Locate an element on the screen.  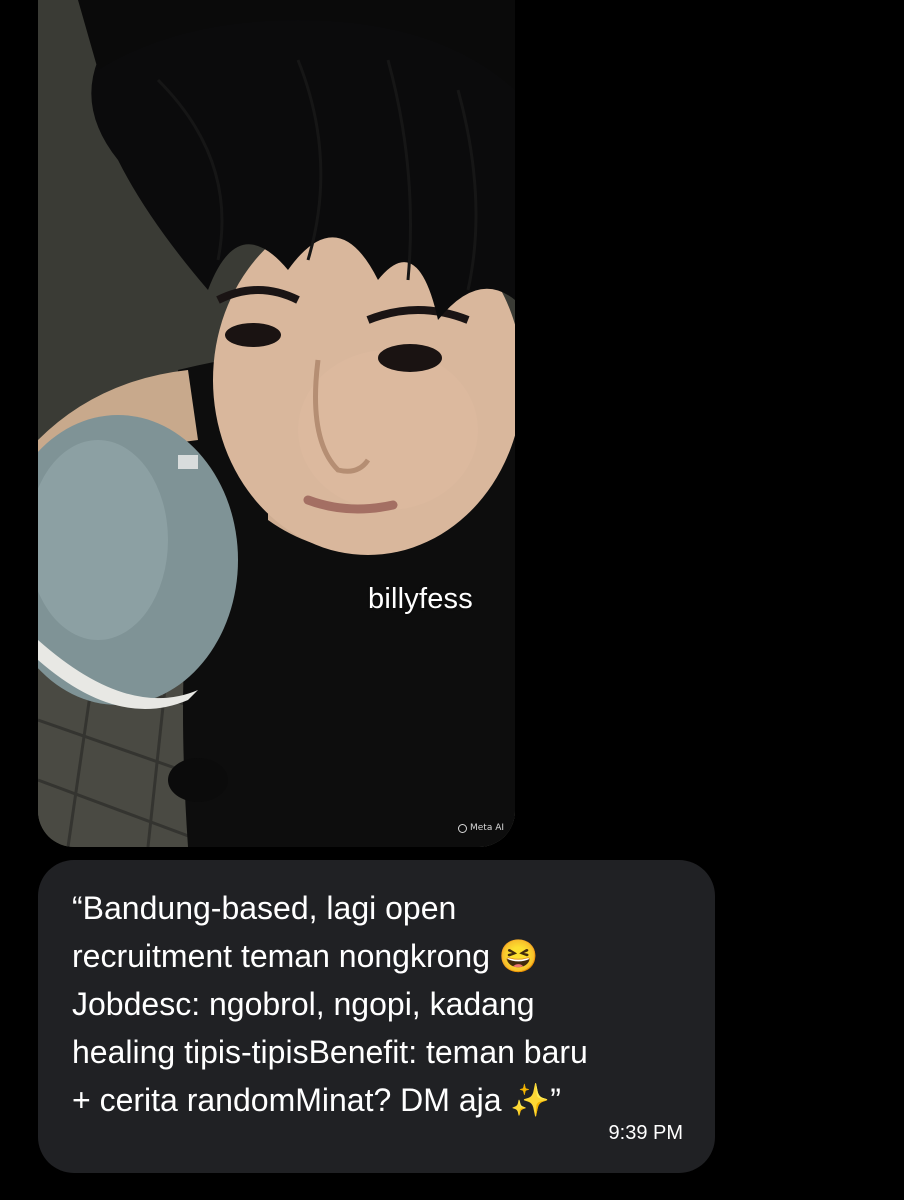
meta-ai-badge: Meta AI is located at coordinates (481, 828).